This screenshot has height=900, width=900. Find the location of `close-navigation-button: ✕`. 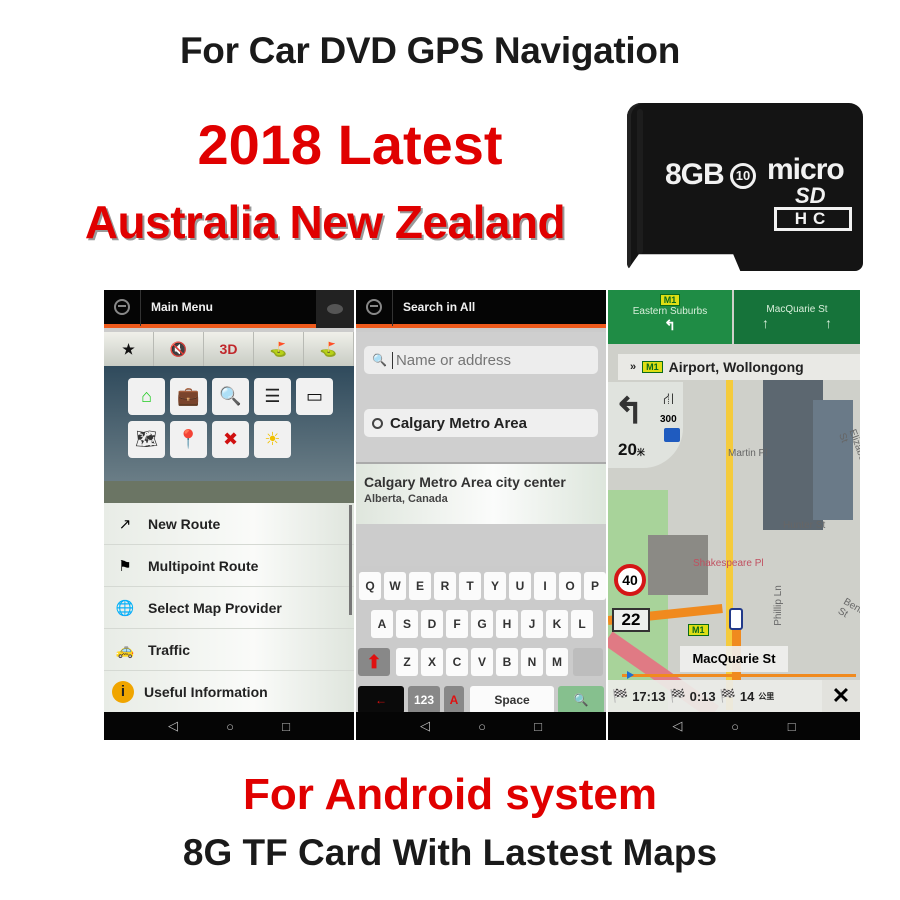

close-navigation-button: ✕ is located at coordinates (841, 696).